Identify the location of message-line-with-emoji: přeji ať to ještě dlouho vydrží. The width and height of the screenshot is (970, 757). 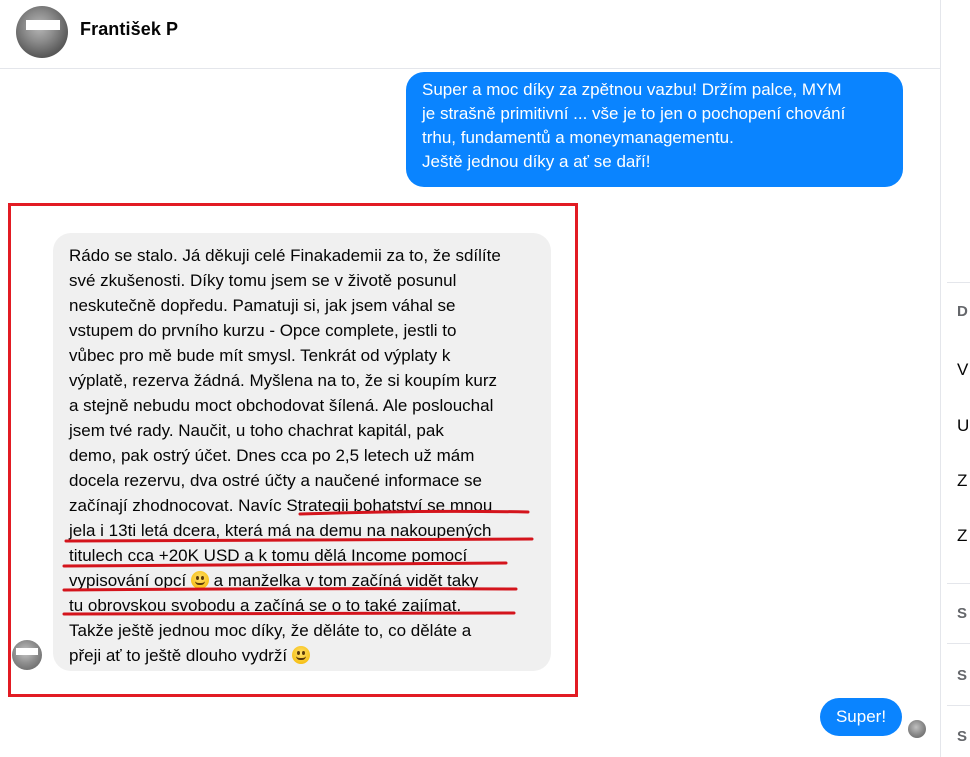
(304, 655).